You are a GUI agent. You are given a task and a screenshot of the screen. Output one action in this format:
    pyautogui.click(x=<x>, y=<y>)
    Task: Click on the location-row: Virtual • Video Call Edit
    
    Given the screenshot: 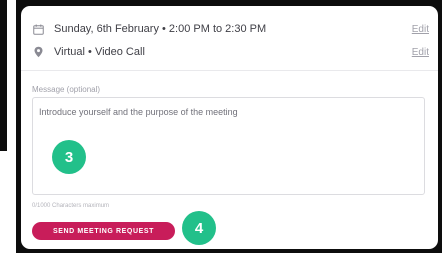 What is the action you would take?
    pyautogui.click(x=230, y=52)
    